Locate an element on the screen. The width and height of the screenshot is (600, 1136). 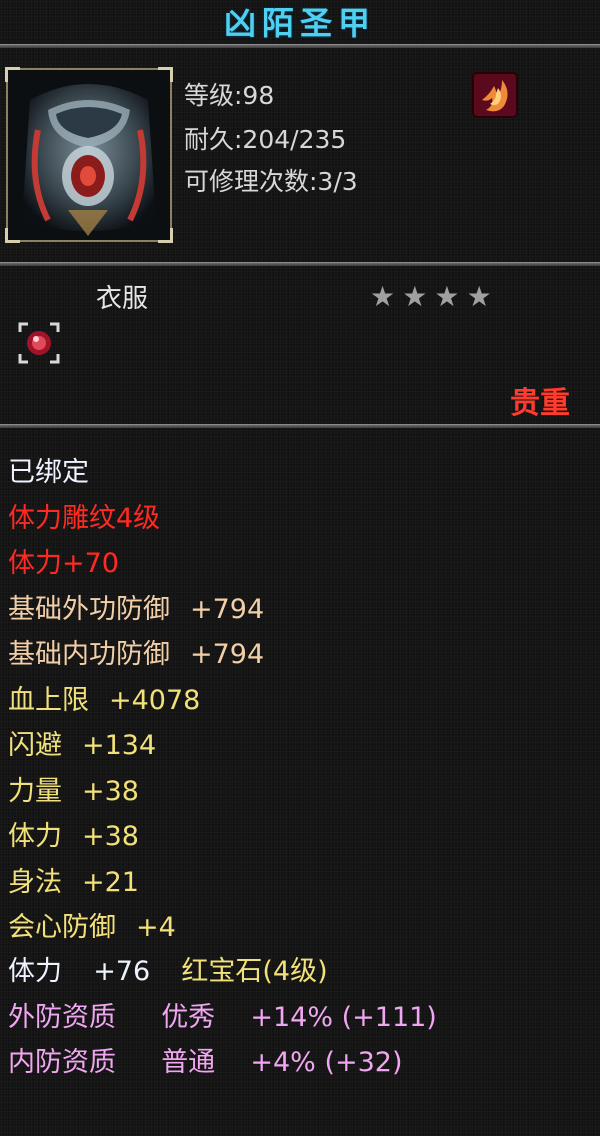
slot-type-label: 衣服 is located at coordinates (122, 299).